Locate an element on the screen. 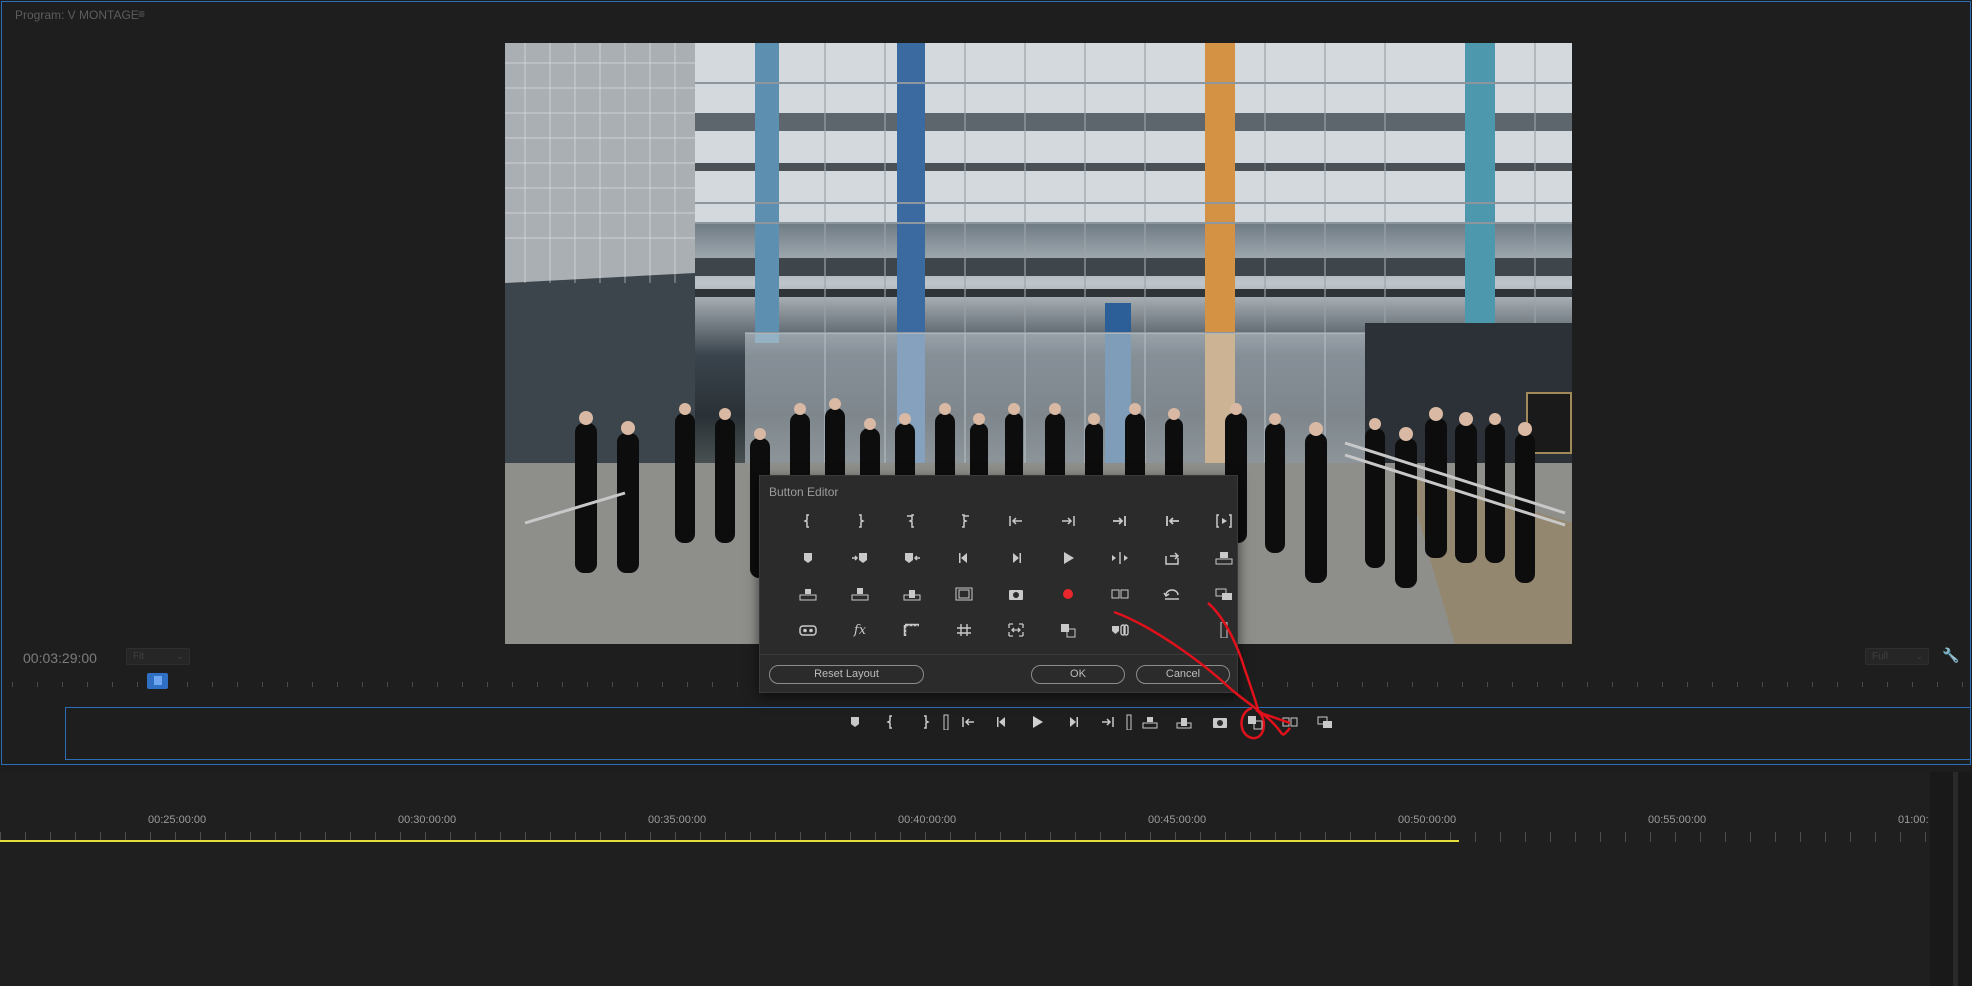 The image size is (1972, 986). extract-button is located at coordinates (860, 594).